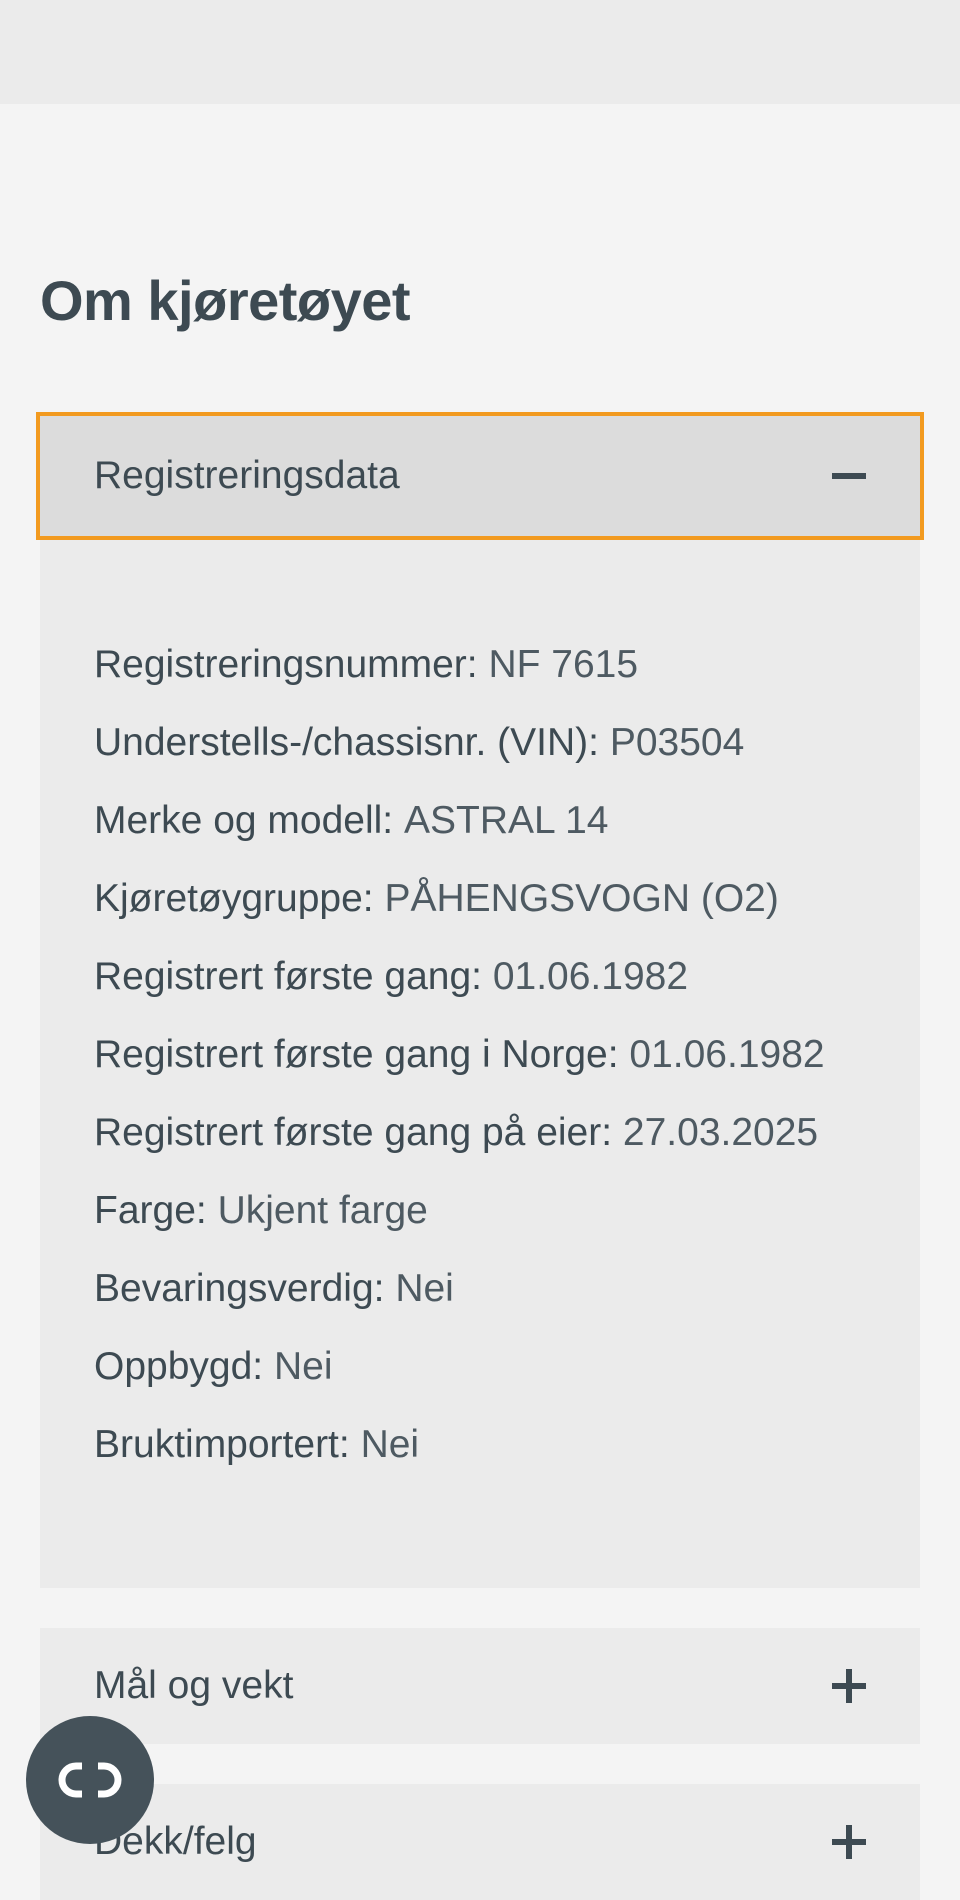  I want to click on page-title: Om kjøretøyet, so click(225, 300).